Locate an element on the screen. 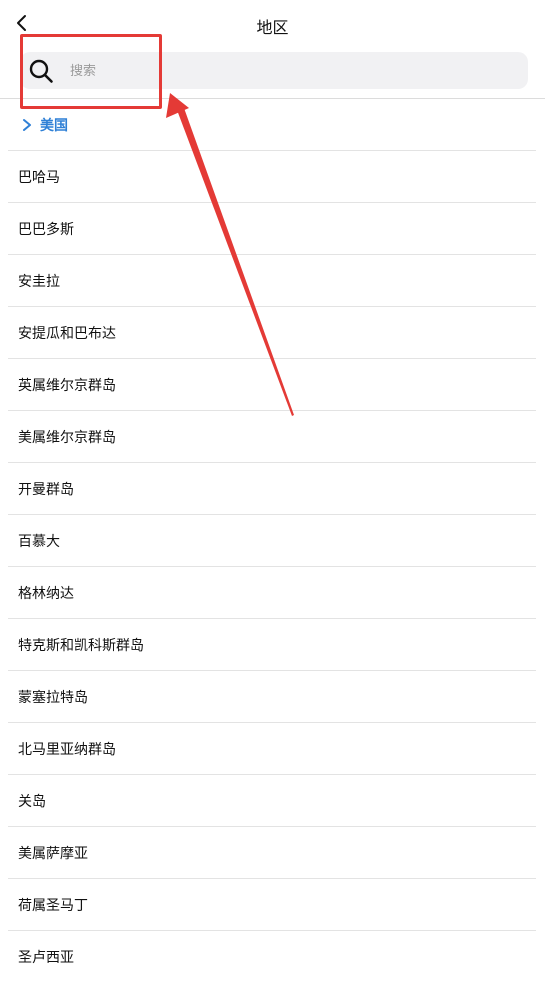  search-bar is located at coordinates (274, 70).